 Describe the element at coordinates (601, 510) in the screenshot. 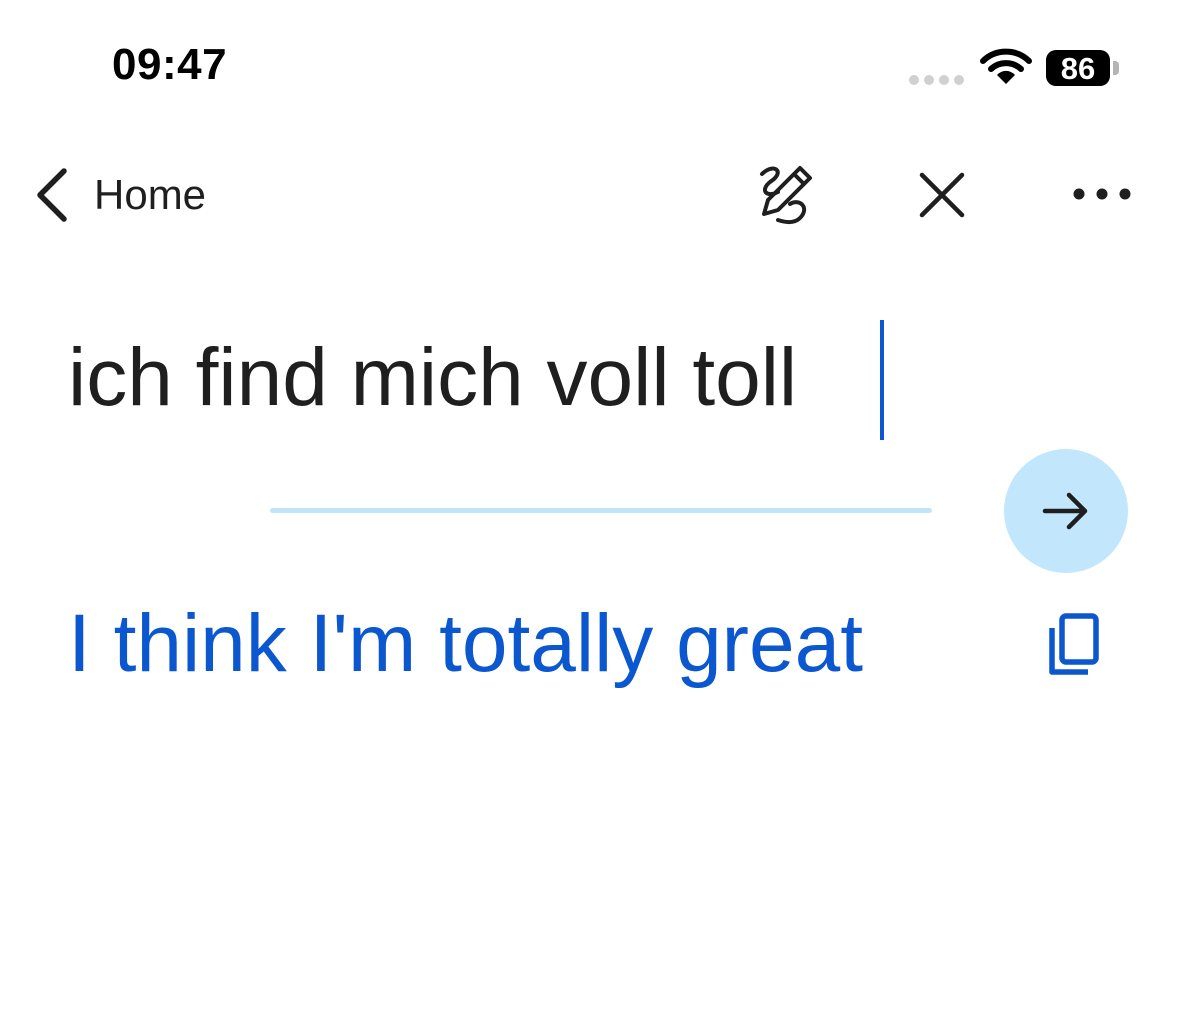

I see `divider` at that location.